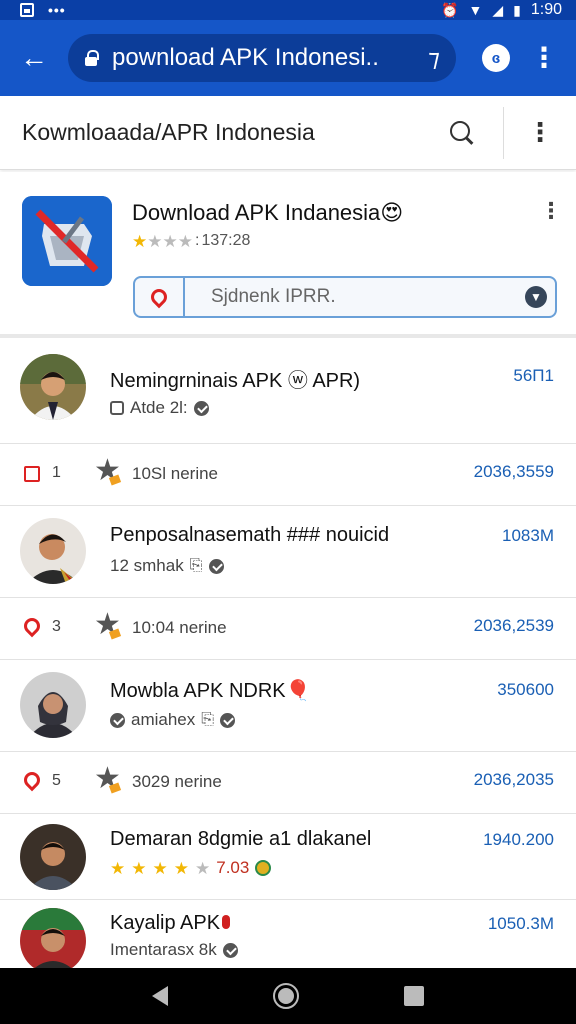 This screenshot has width=576, height=1024. What do you see at coordinates (175, 473) in the screenshot?
I see `sub-label: 10Sl nerine` at bounding box center [175, 473].